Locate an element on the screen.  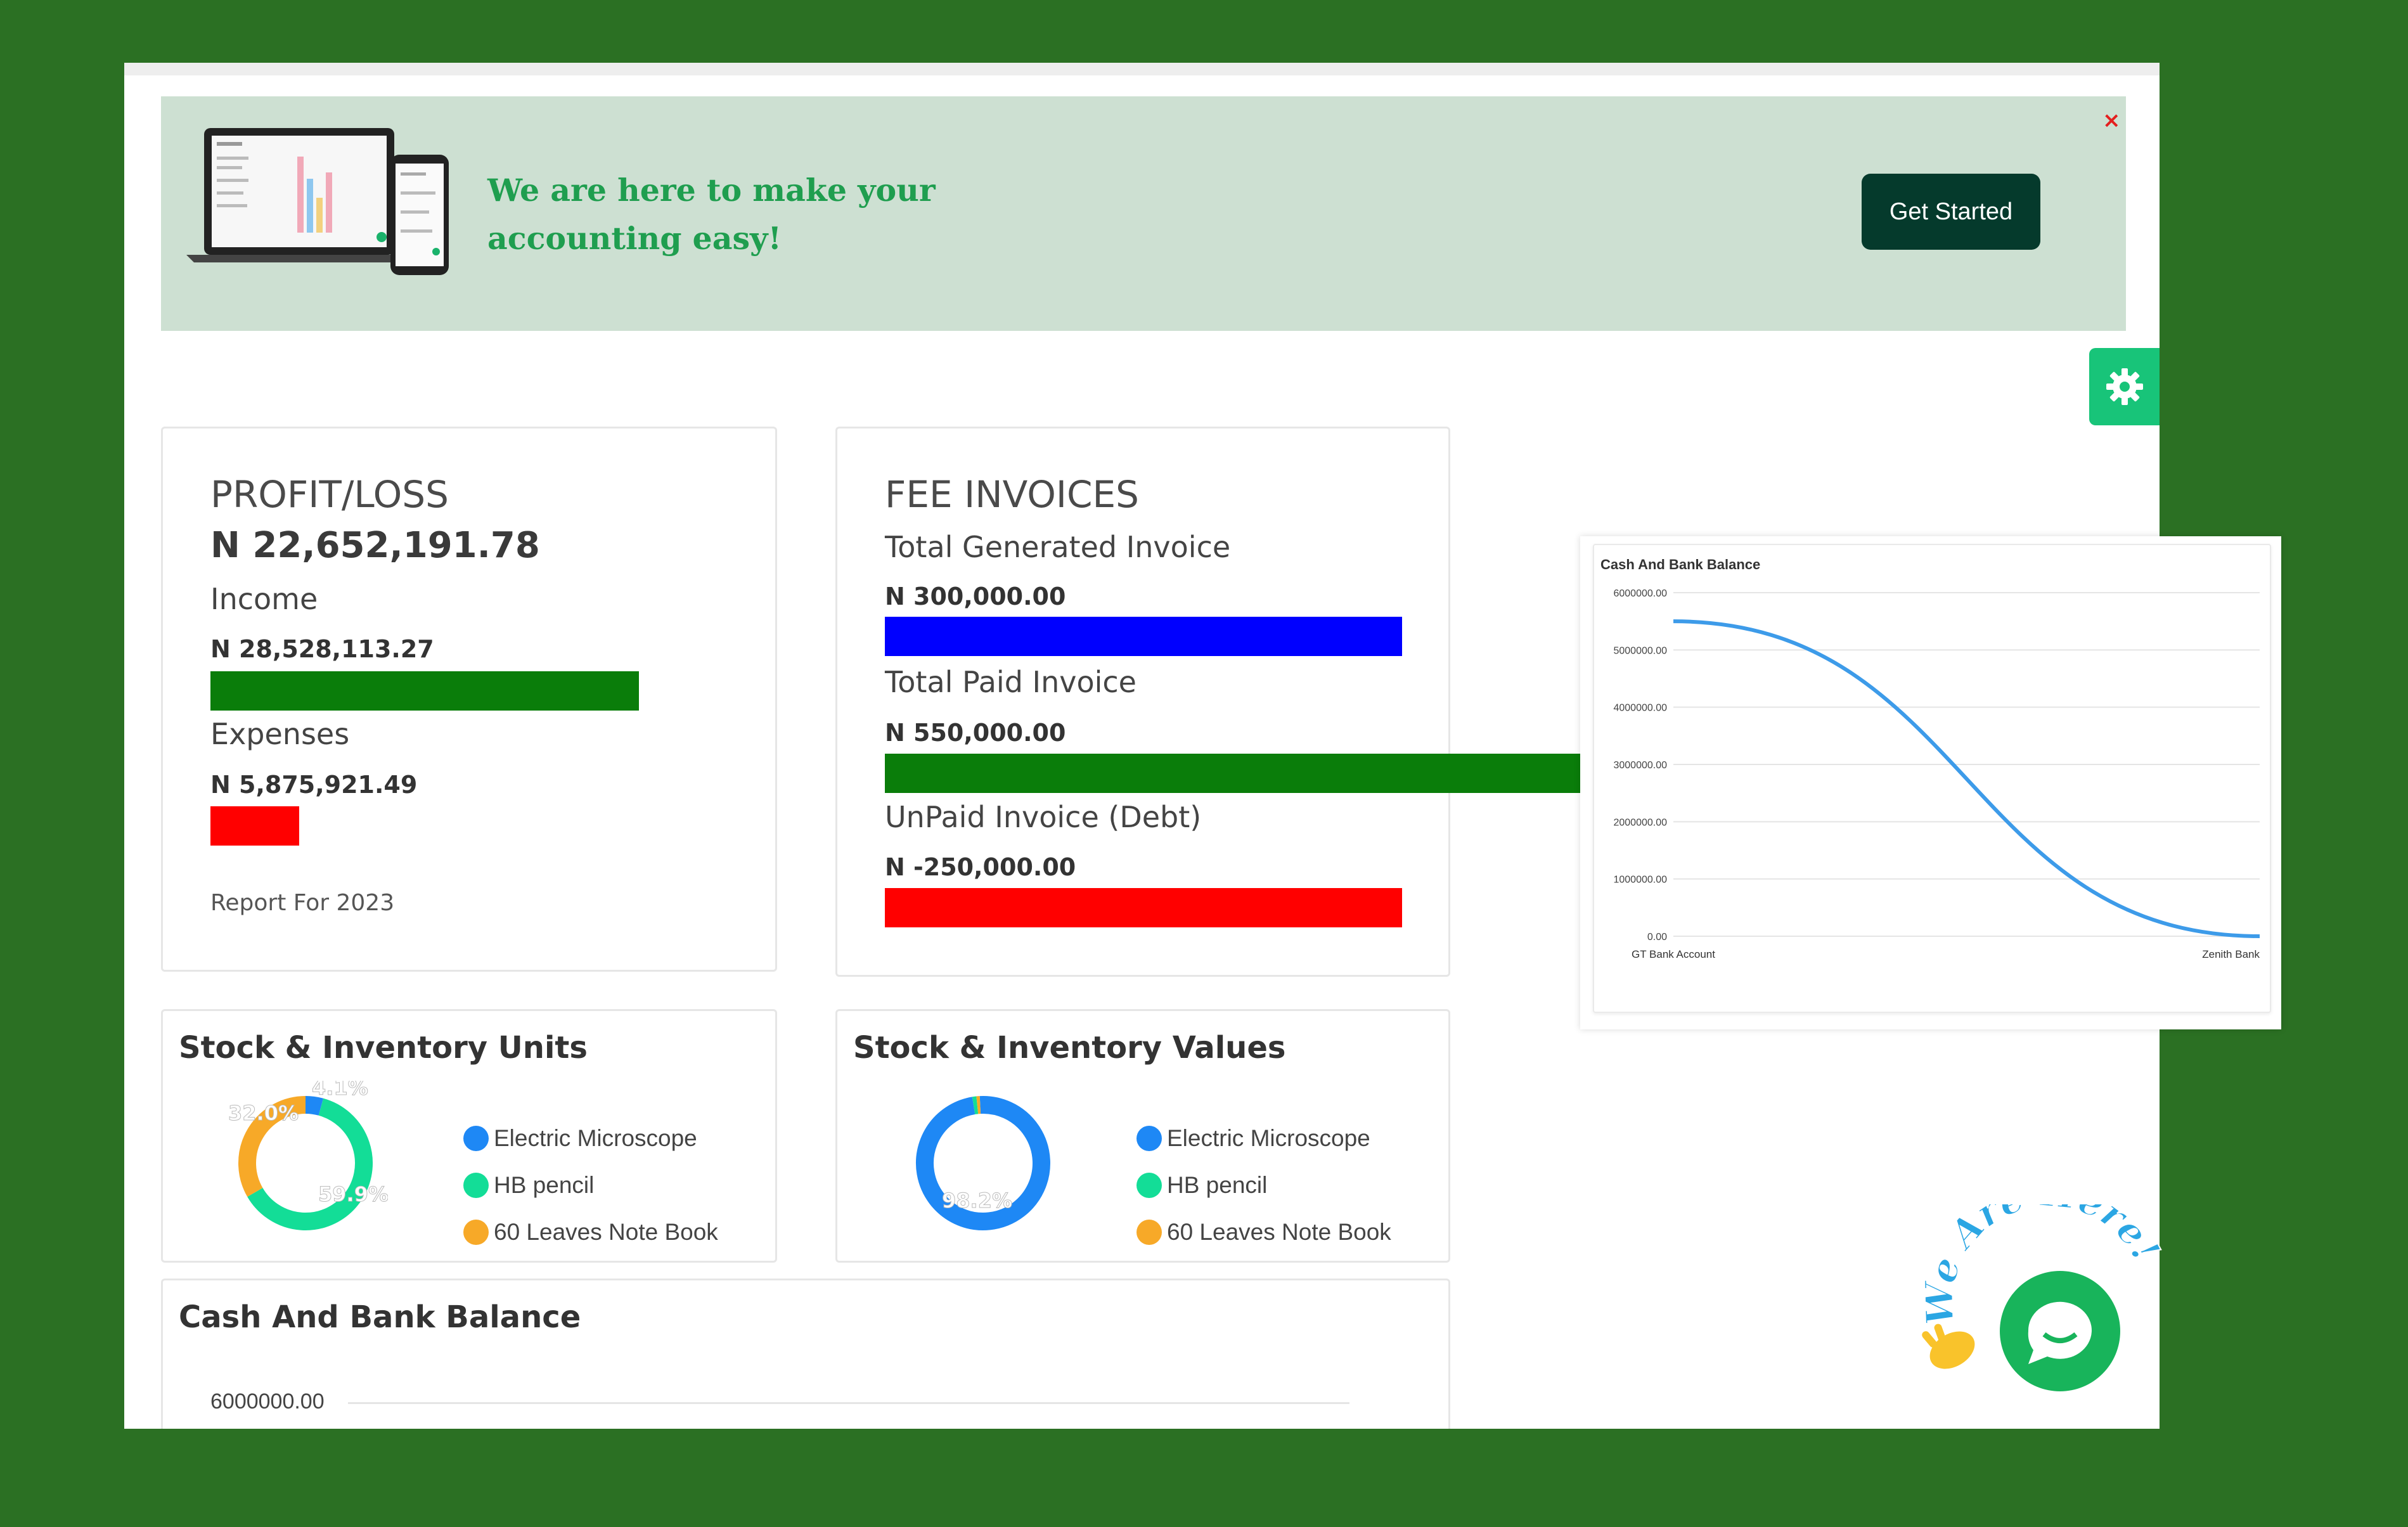
report-year: Report For 2023 is located at coordinates (302, 903).